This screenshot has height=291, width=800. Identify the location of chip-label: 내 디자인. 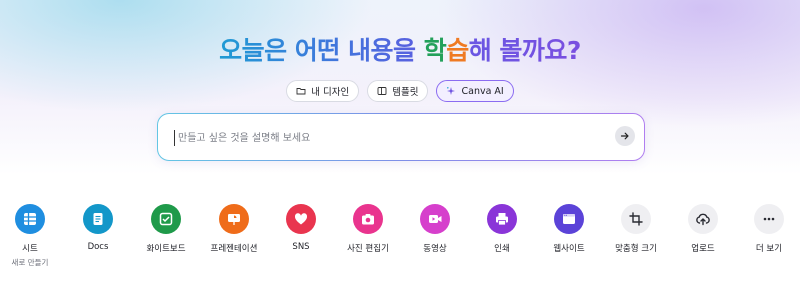
(330, 92).